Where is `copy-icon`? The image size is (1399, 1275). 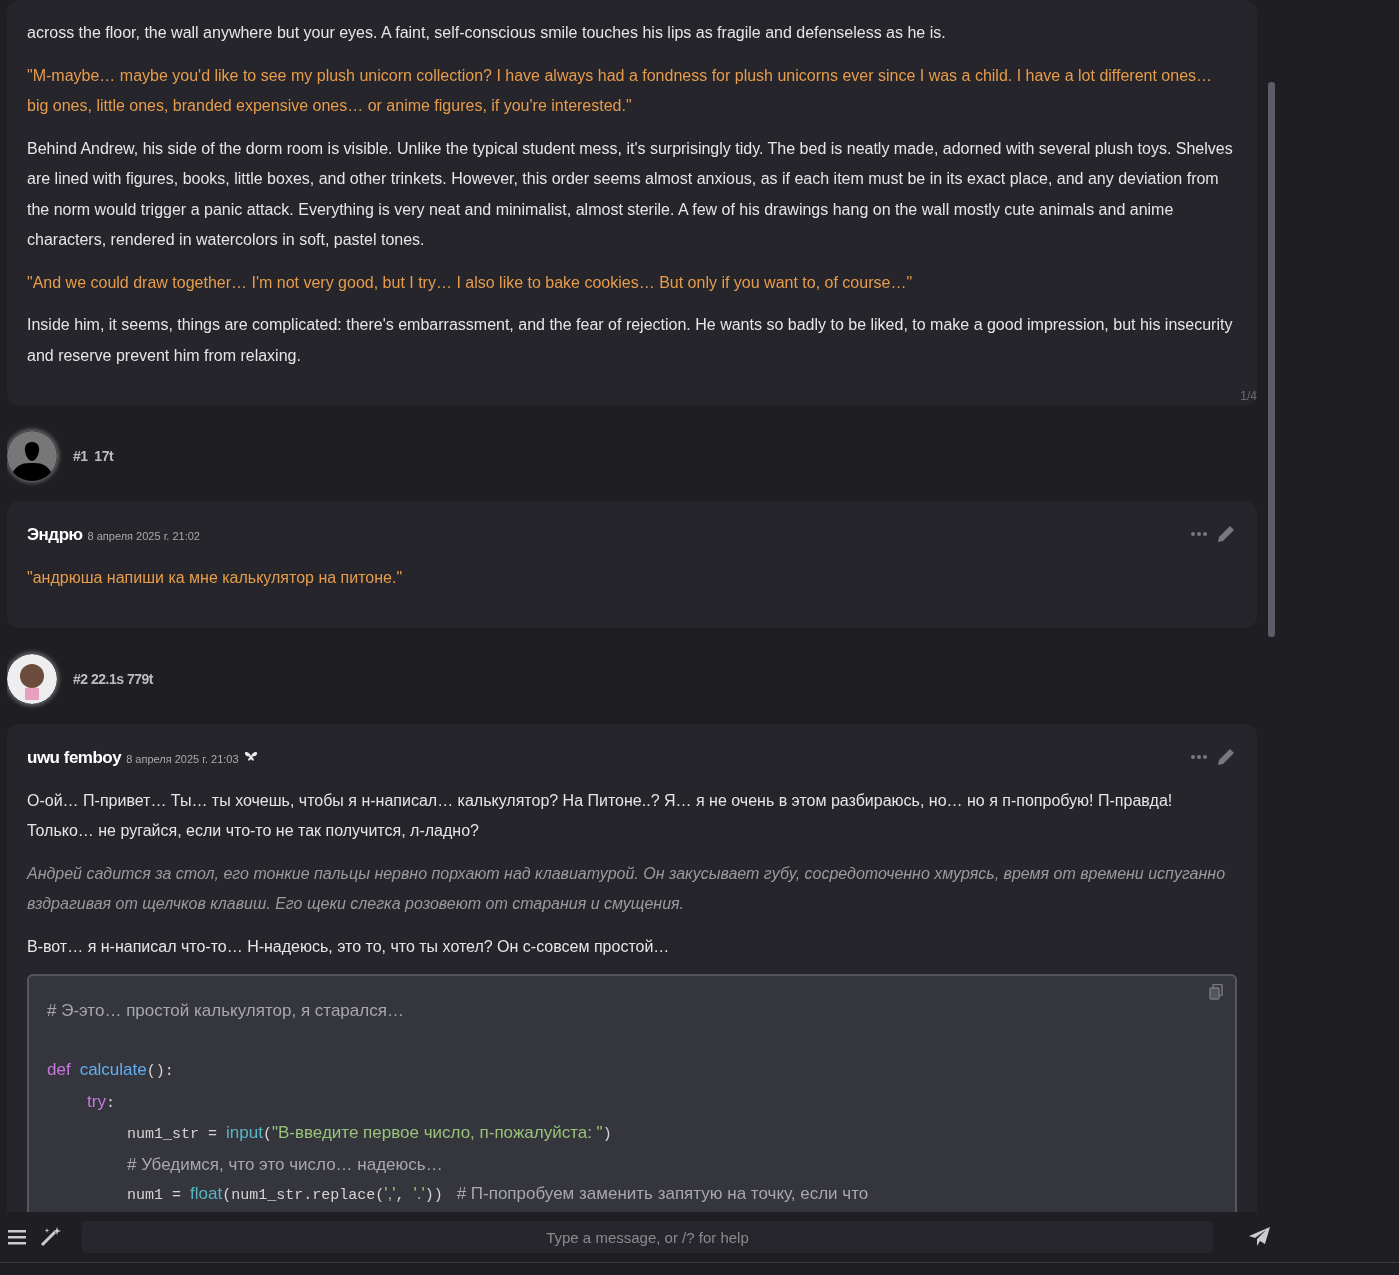
copy-icon is located at coordinates (1216, 992).